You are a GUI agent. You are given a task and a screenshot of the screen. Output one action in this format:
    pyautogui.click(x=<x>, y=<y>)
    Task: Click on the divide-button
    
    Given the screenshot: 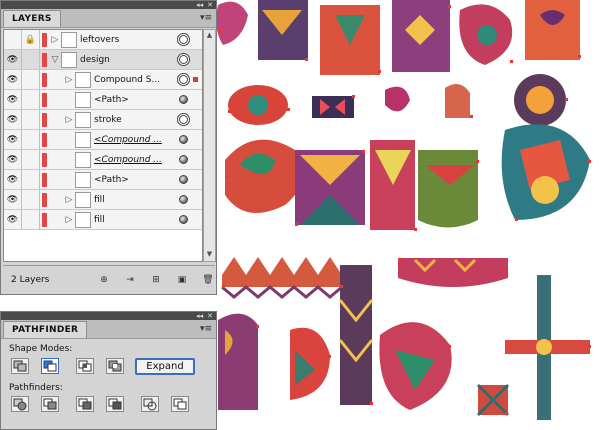 What is the action you would take?
    pyautogui.click(x=20, y=404)
    